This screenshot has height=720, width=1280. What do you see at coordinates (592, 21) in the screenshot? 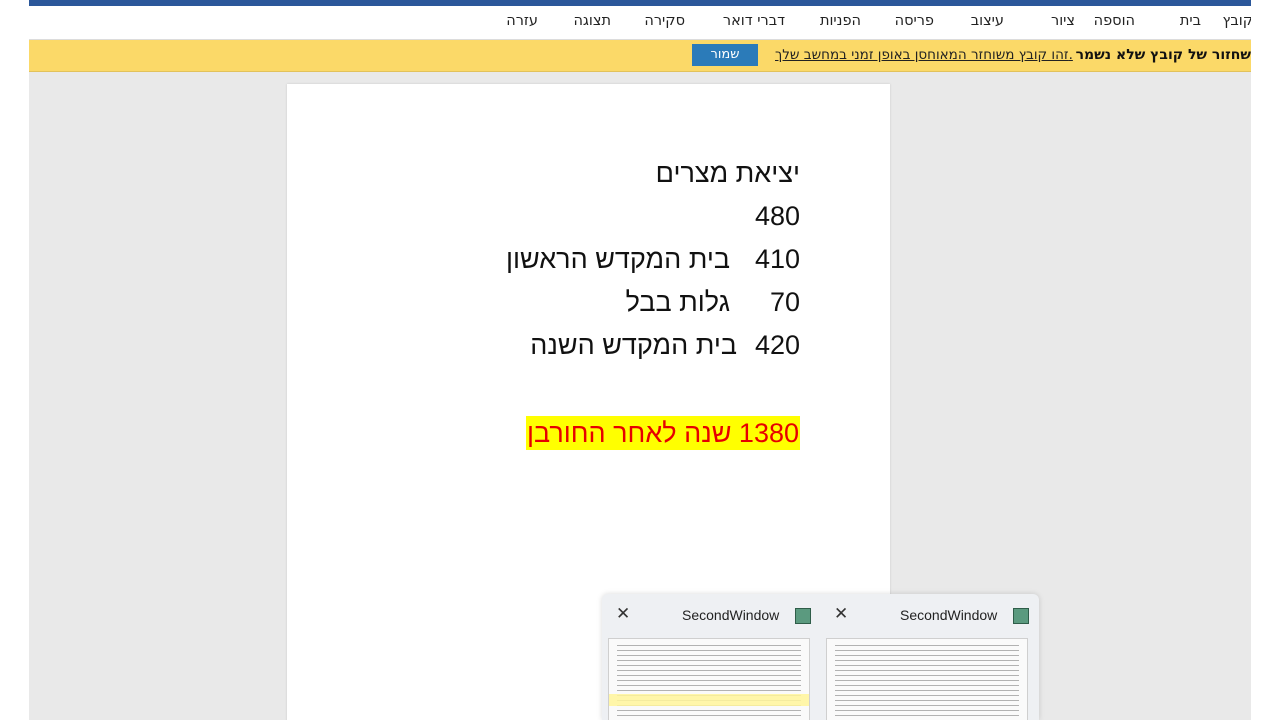
I see `tab-view: תצוגה` at bounding box center [592, 21].